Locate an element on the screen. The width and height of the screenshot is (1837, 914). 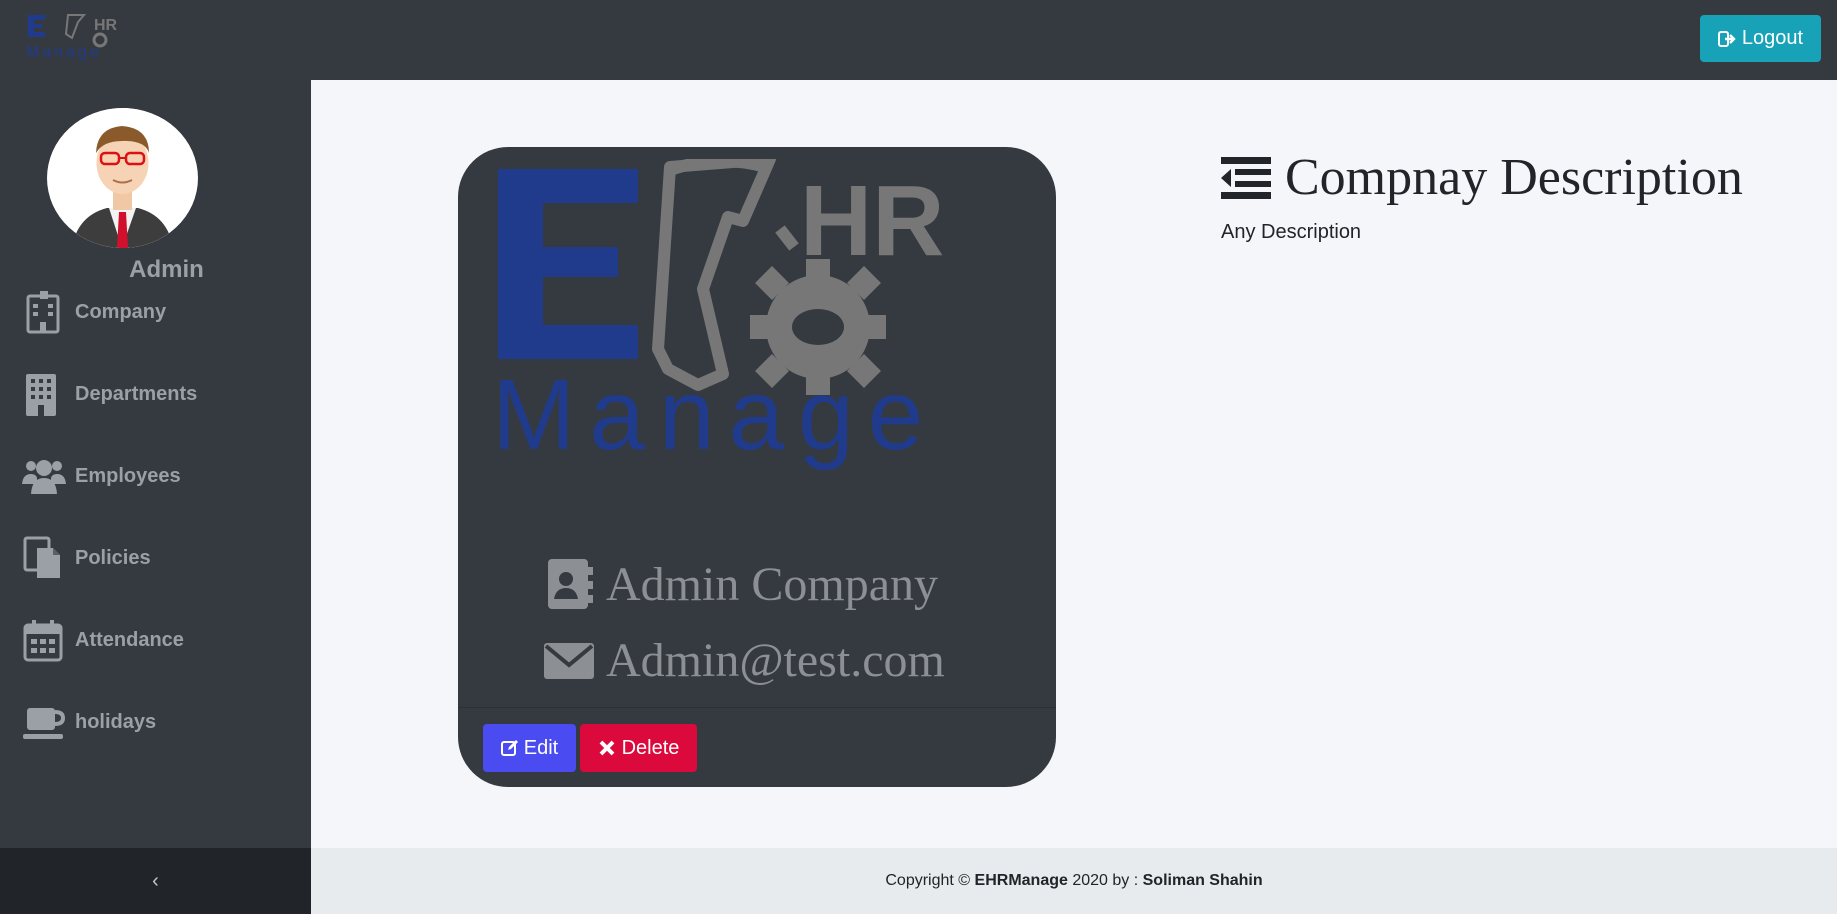
sidebar-item-holidays: holidays is located at coordinates (155, 722).